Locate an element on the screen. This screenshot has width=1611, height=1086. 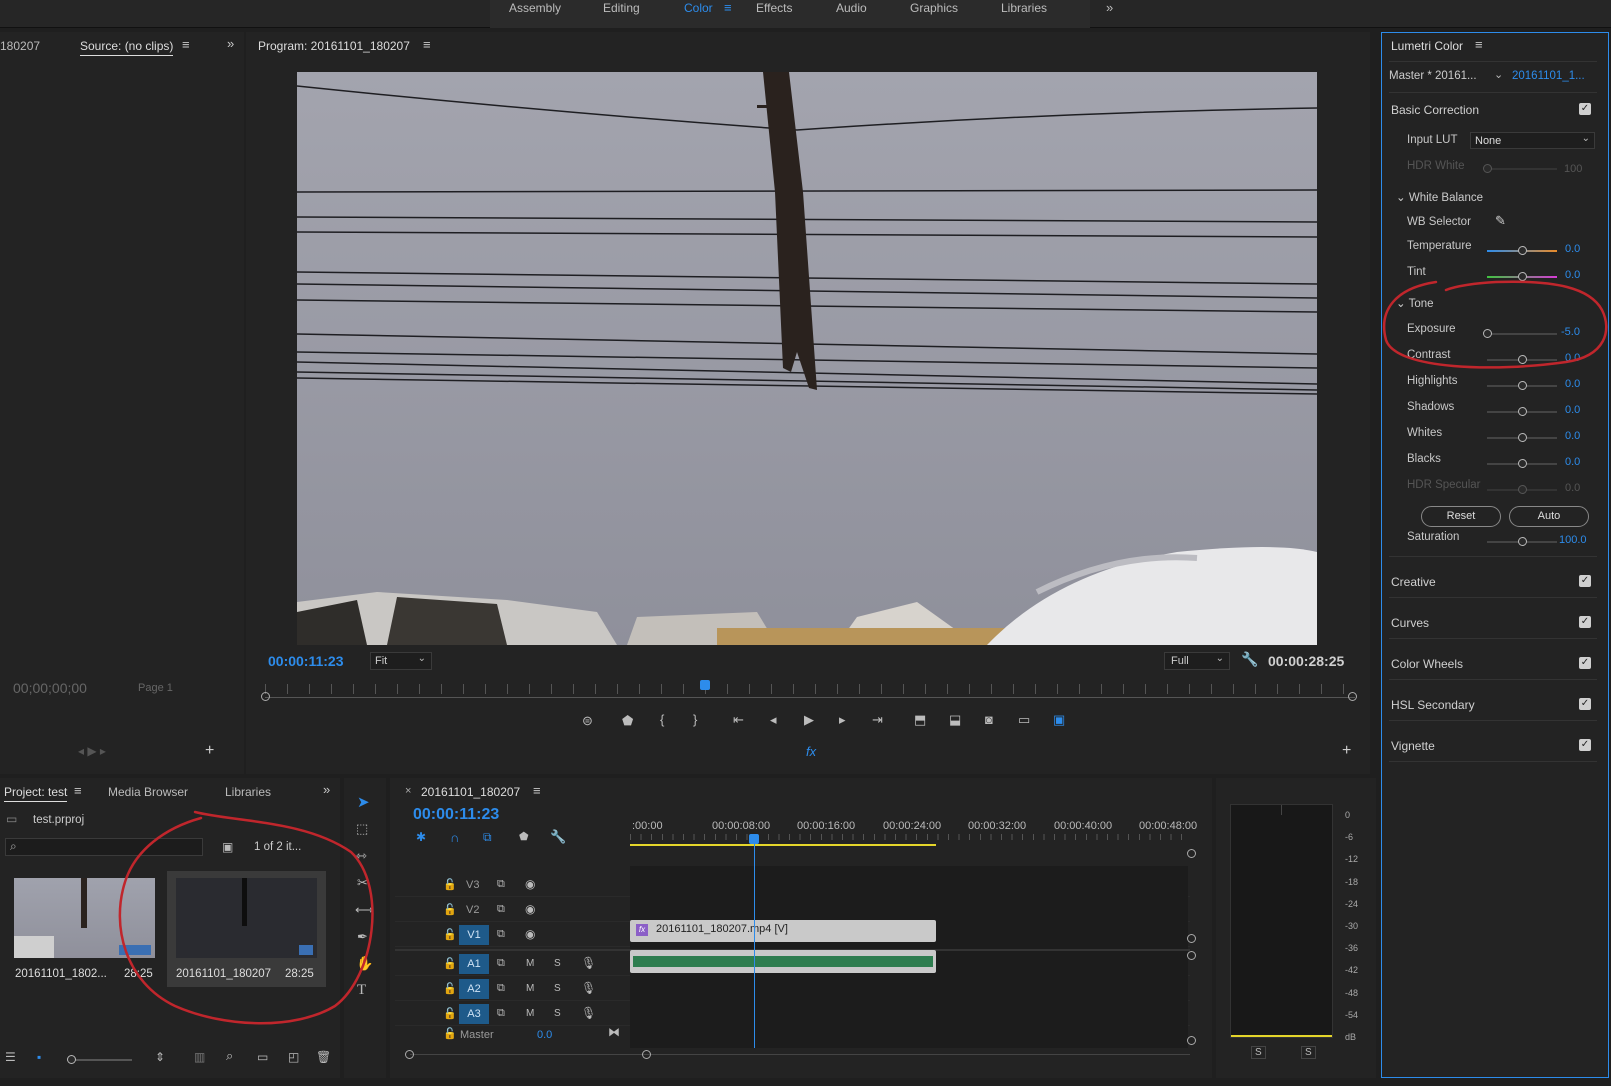
timeline-menu-icon: ≡ is located at coordinates (537, 790).